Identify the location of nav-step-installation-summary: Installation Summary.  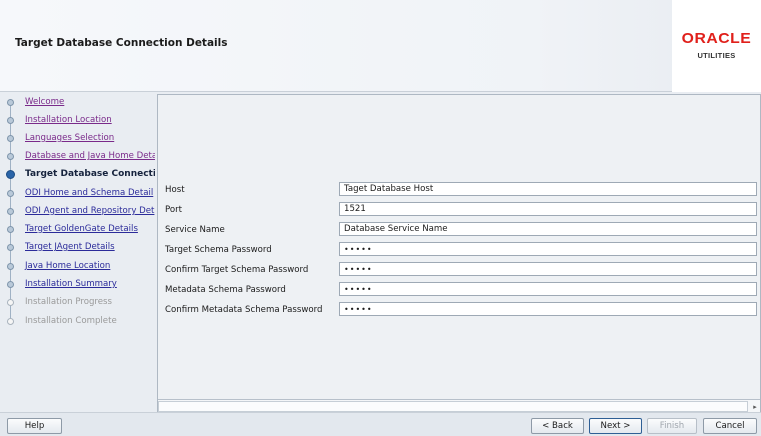
(77, 284).